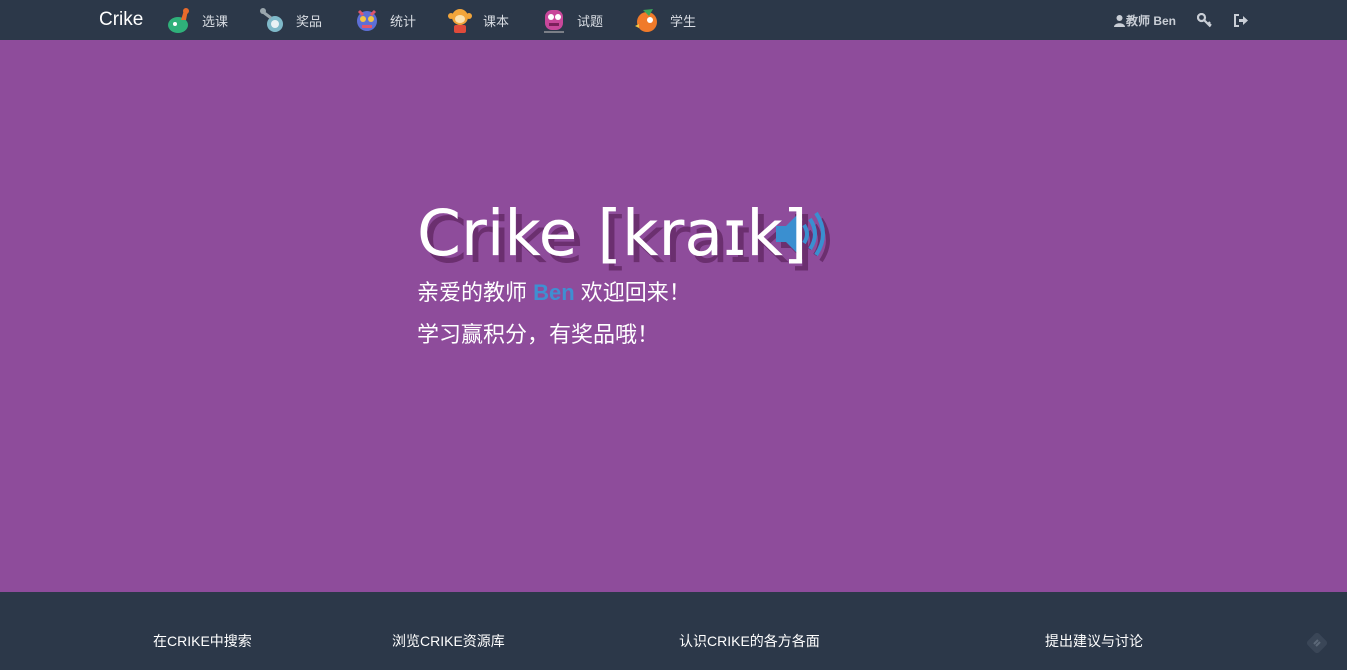 This screenshot has width=1347, height=670. What do you see at coordinates (538, 334) in the screenshot?
I see `tagline: 学习赢积分，有奖品哦！` at bounding box center [538, 334].